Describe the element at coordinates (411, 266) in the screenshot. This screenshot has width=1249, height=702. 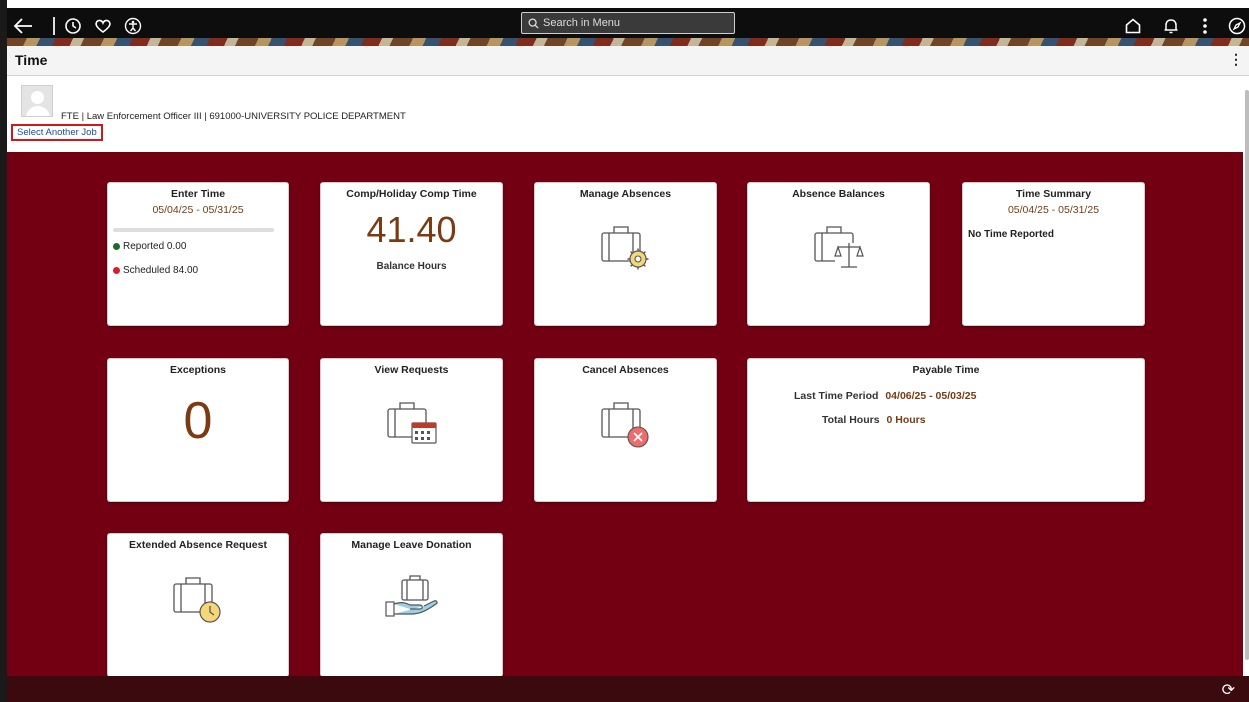
I see `balance-hours-label: Balance Hours` at that location.